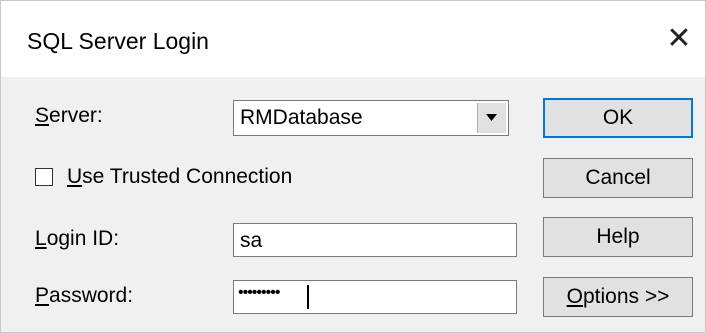  I want to click on login-id-value: sa, so click(251, 240).